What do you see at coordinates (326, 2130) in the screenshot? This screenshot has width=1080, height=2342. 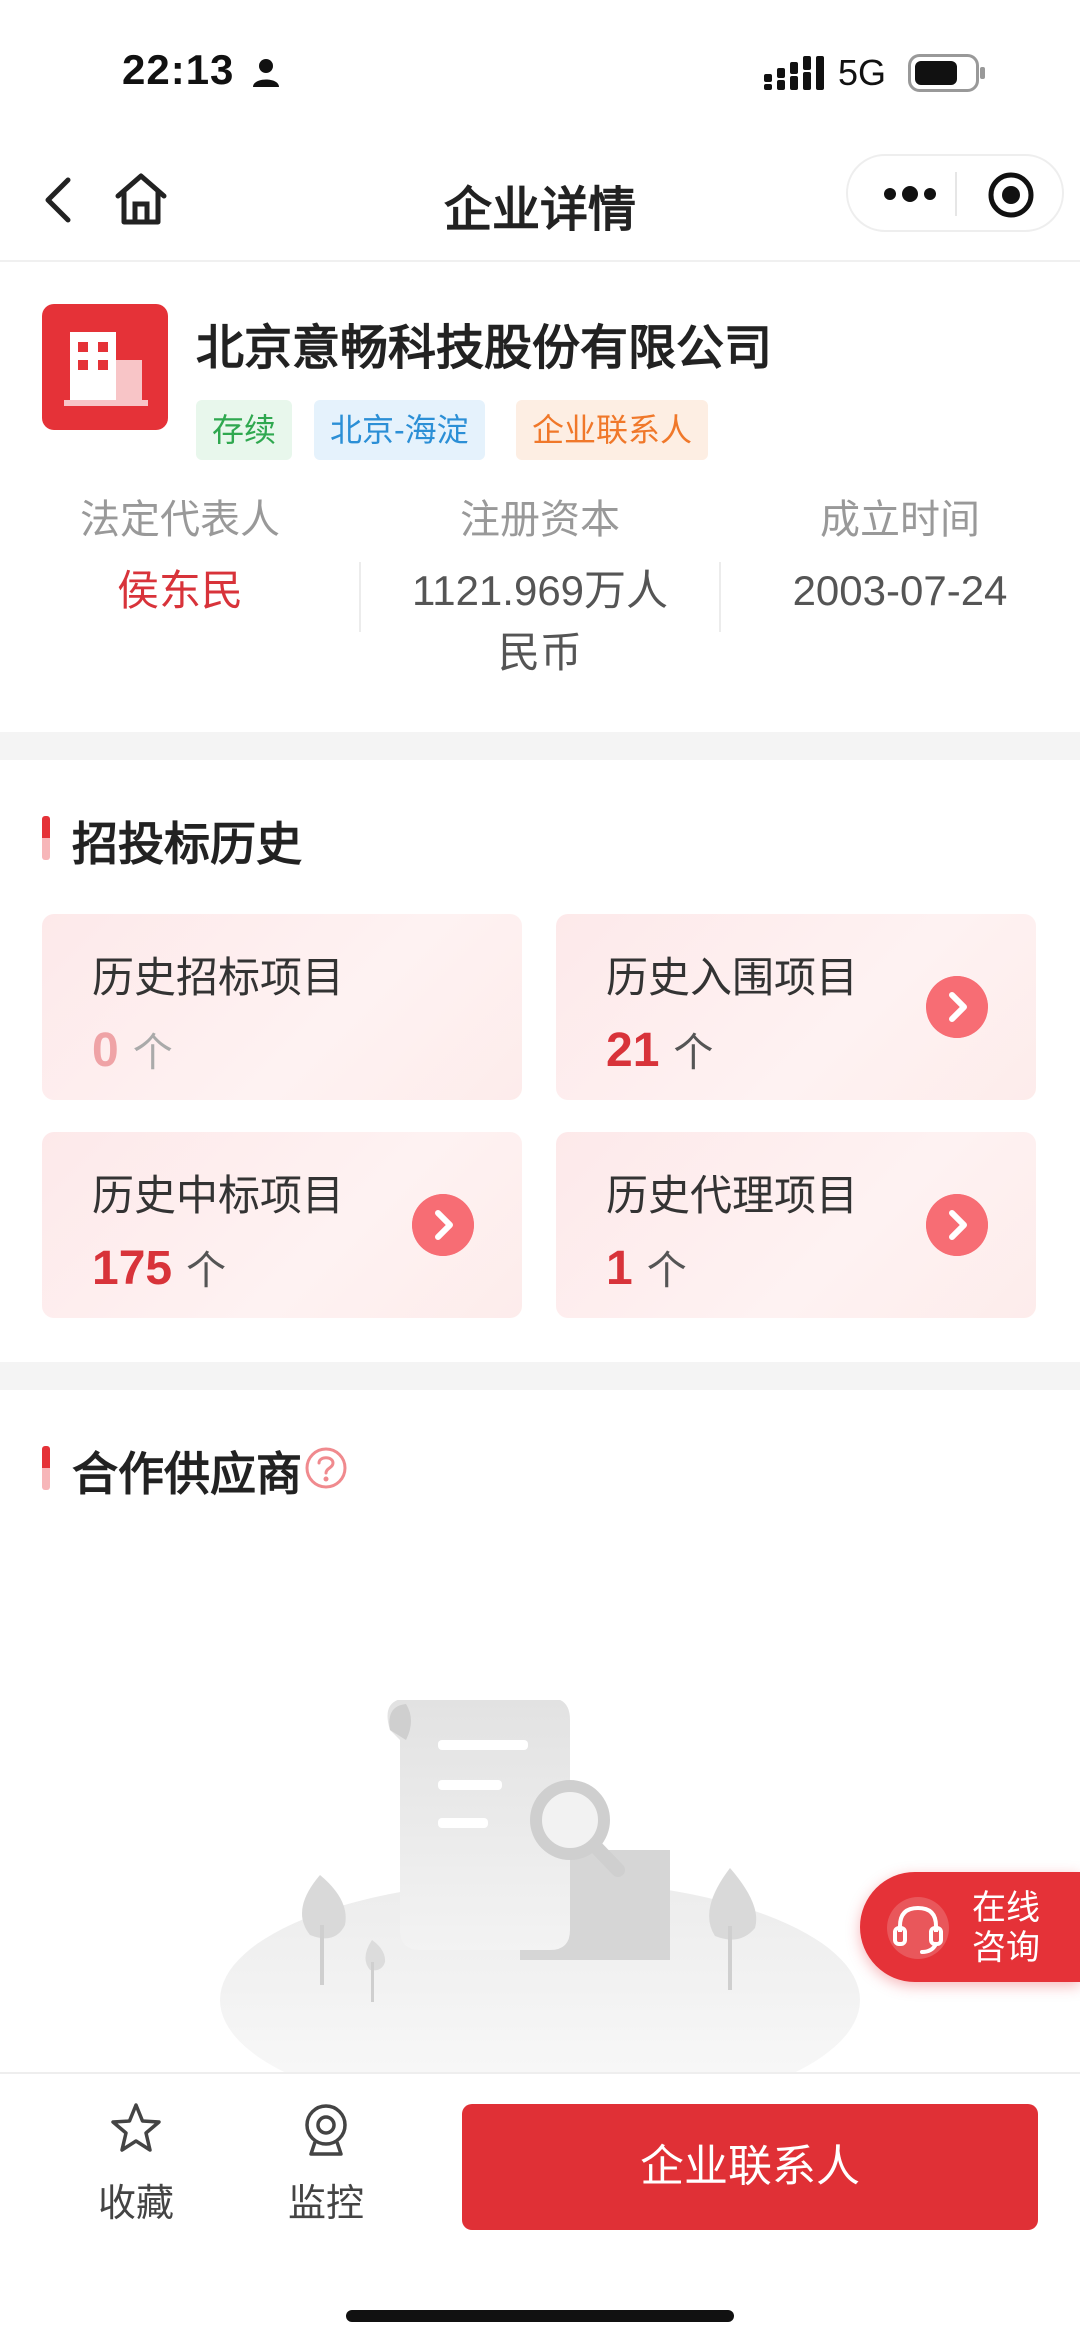 I see `camera-icon` at bounding box center [326, 2130].